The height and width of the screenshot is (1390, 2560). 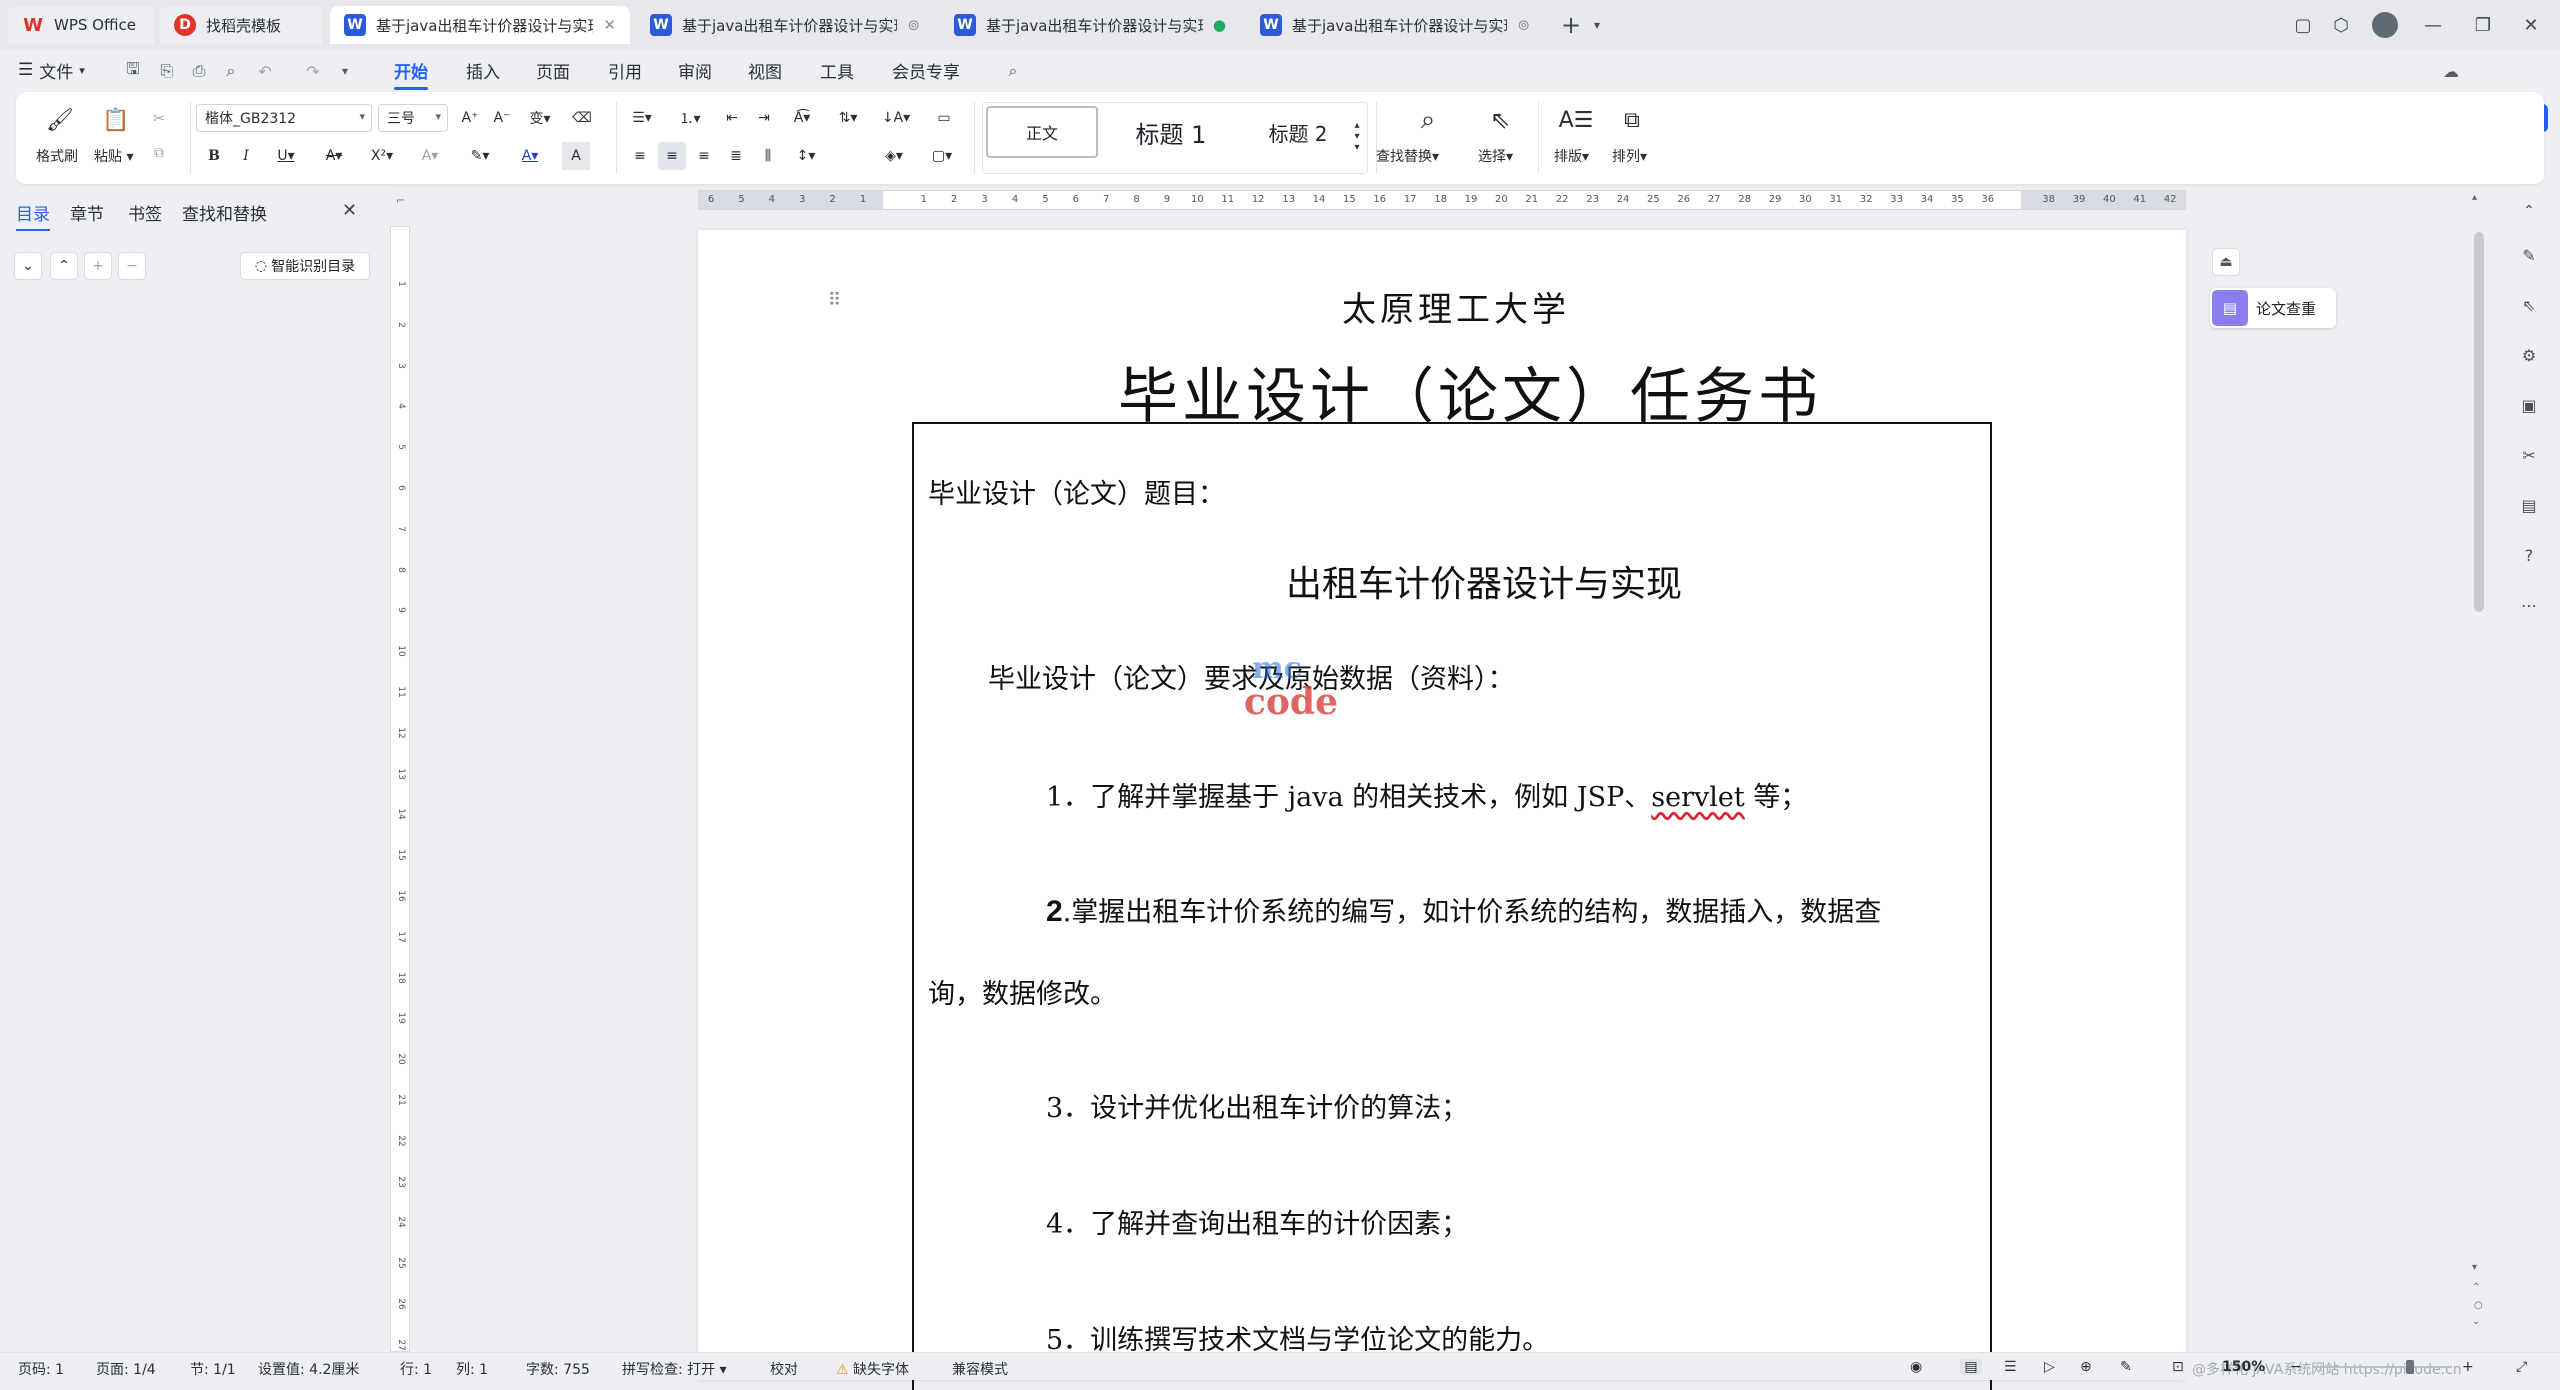 I want to click on layout-icon: ▢, so click(x=2303, y=25).